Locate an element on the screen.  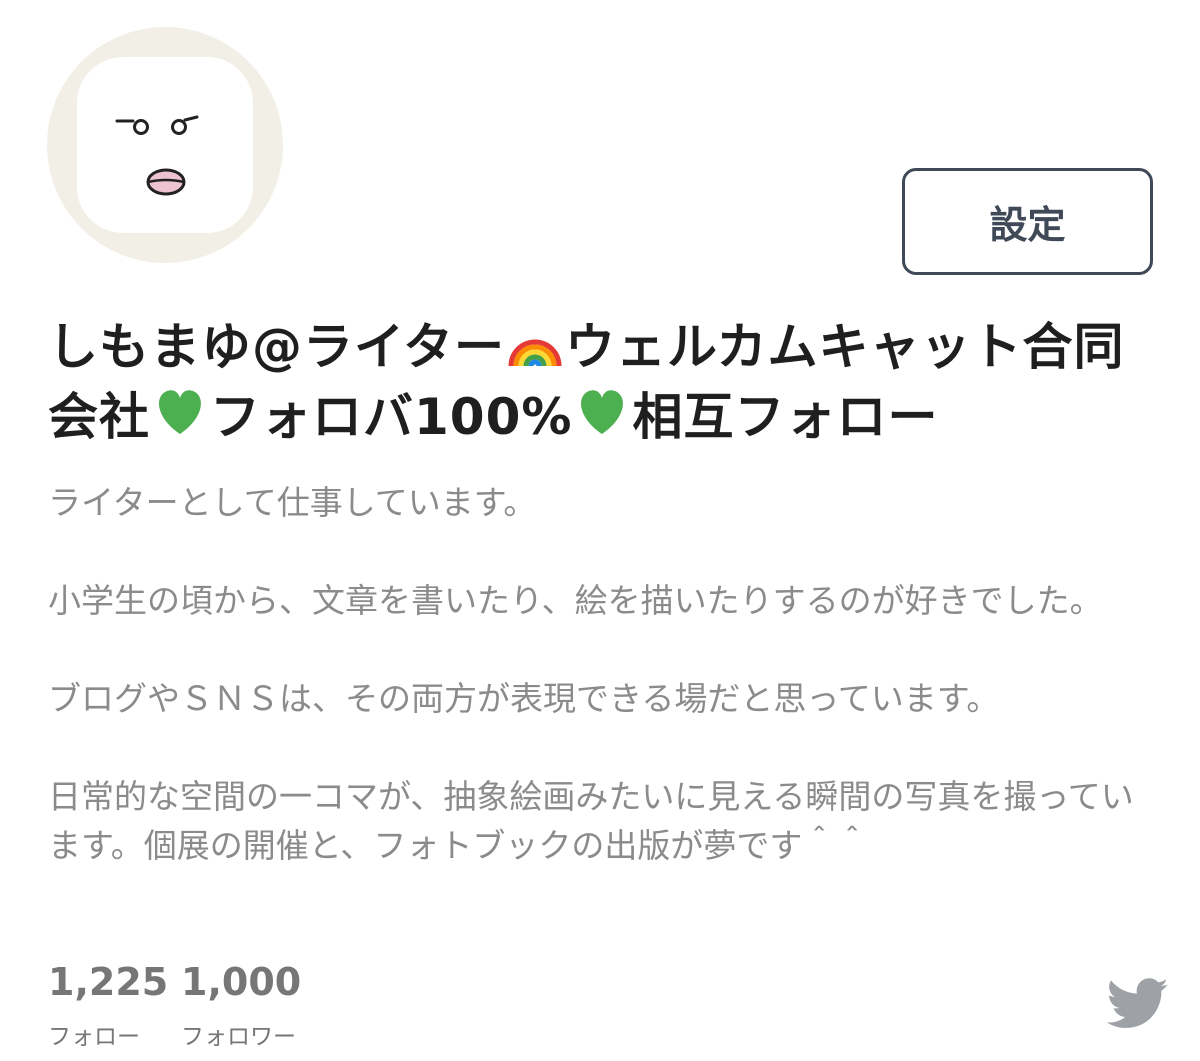
display-name: しもまゆ@ライター ウェルカムキャット合同会社 フォロバ100% 相互フォロー is located at coordinates (603, 382).